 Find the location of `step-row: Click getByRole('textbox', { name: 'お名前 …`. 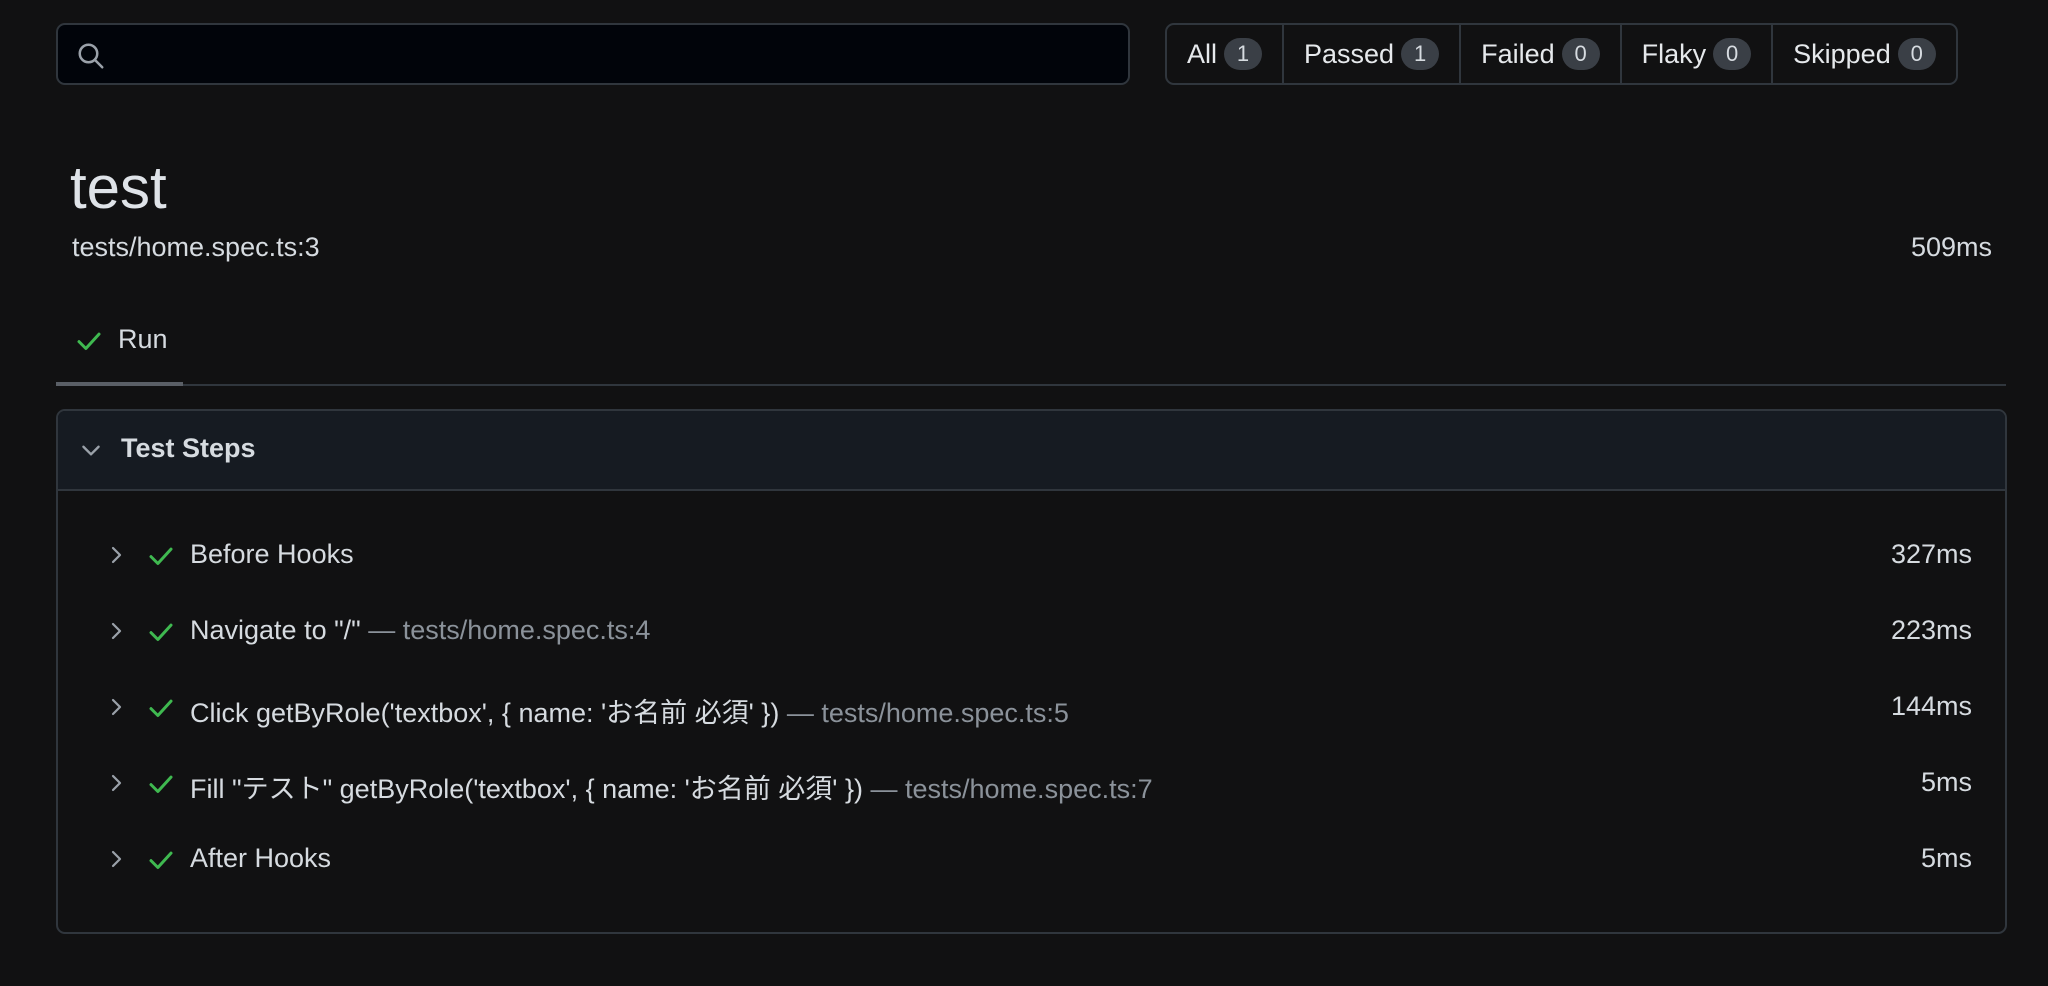

step-row: Click getByRole('textbox', { name: 'お名前 … is located at coordinates (1031, 709).